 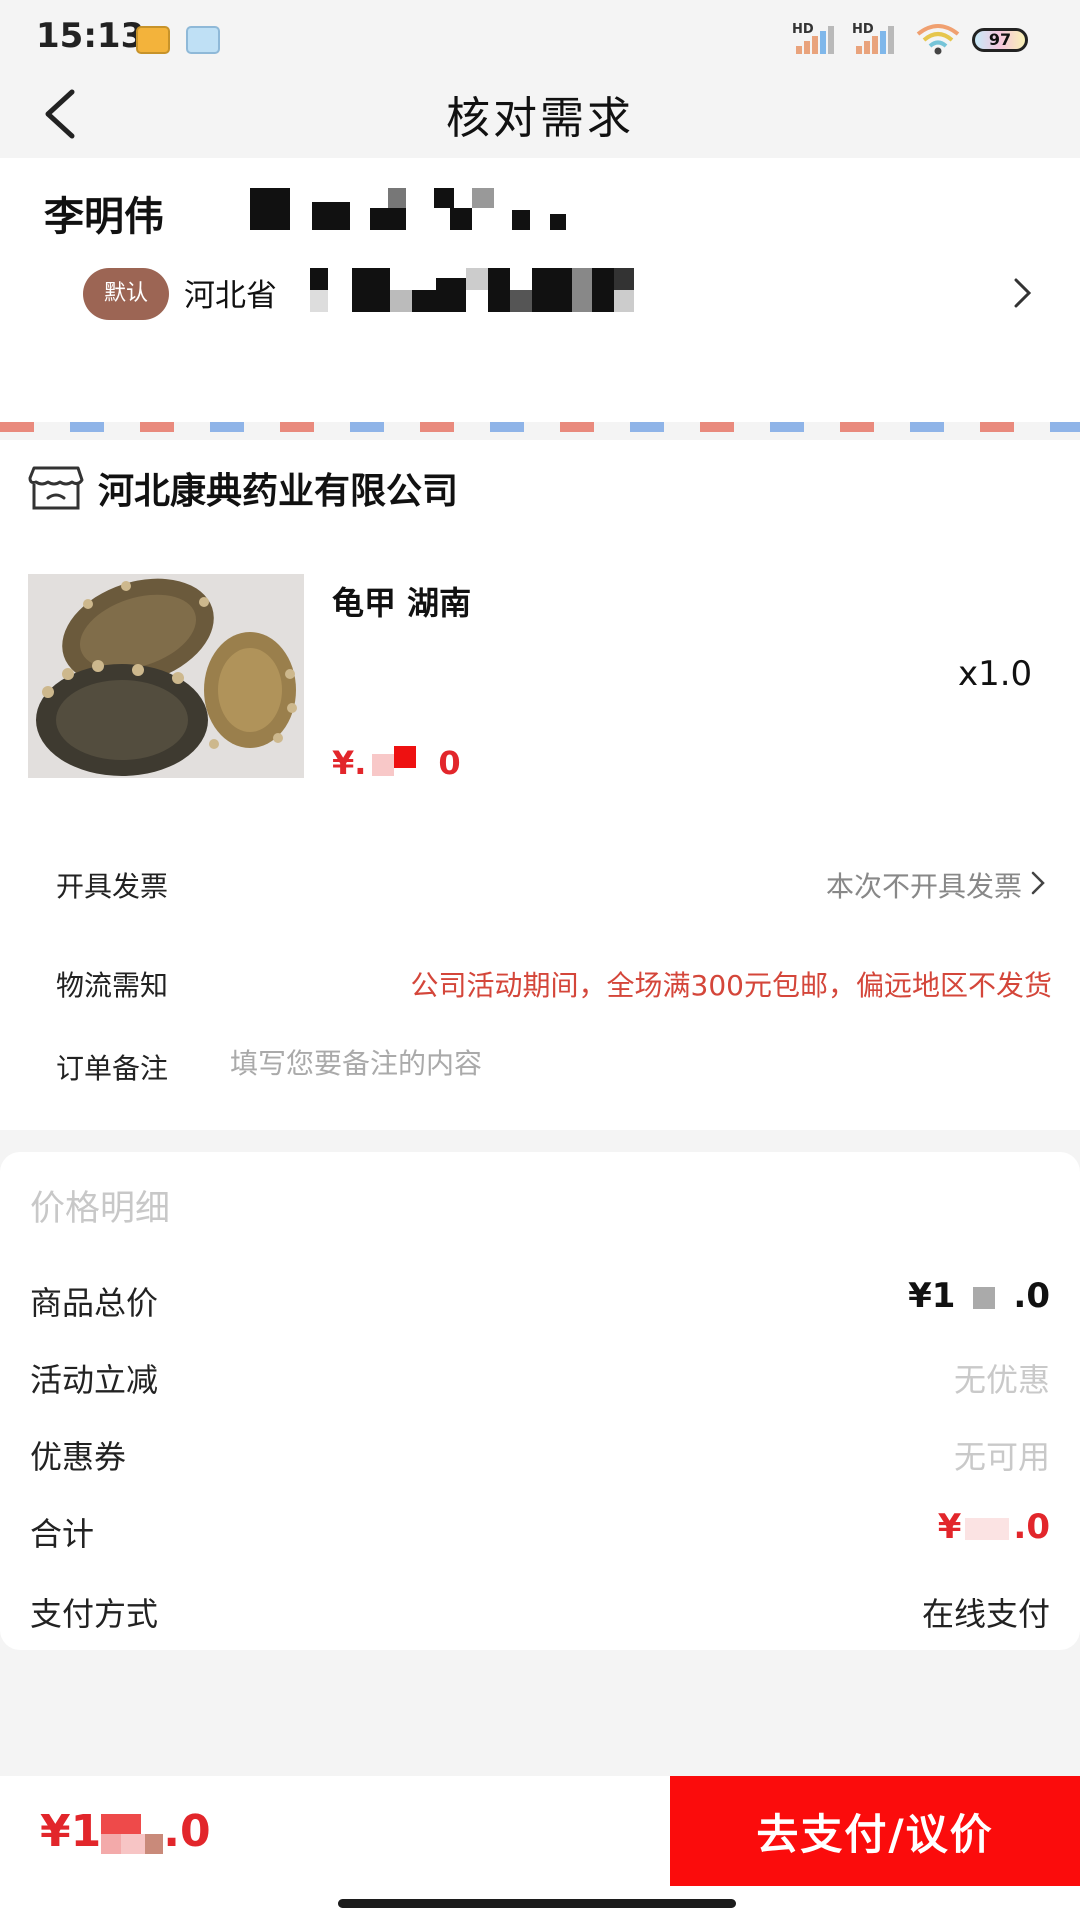 I want to click on envelope-stripe-divider, so click(x=540, y=427).